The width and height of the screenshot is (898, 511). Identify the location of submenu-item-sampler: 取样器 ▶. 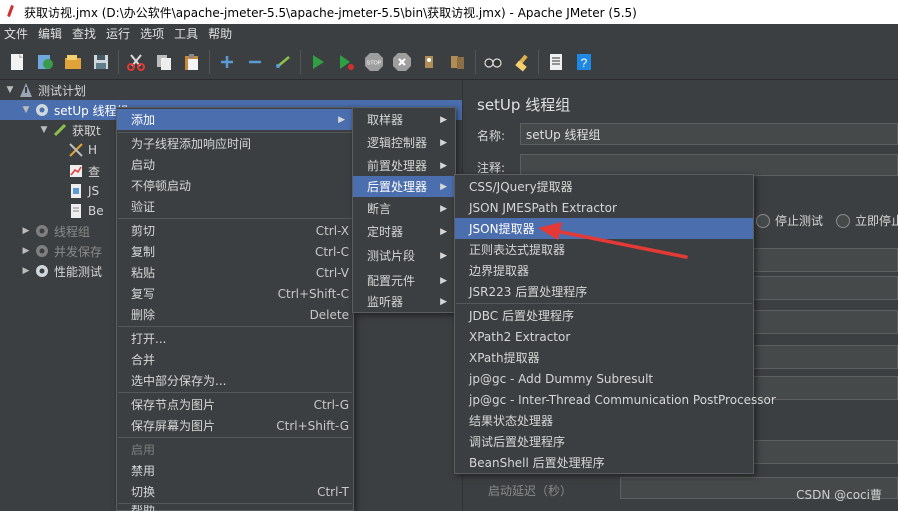
(404, 119).